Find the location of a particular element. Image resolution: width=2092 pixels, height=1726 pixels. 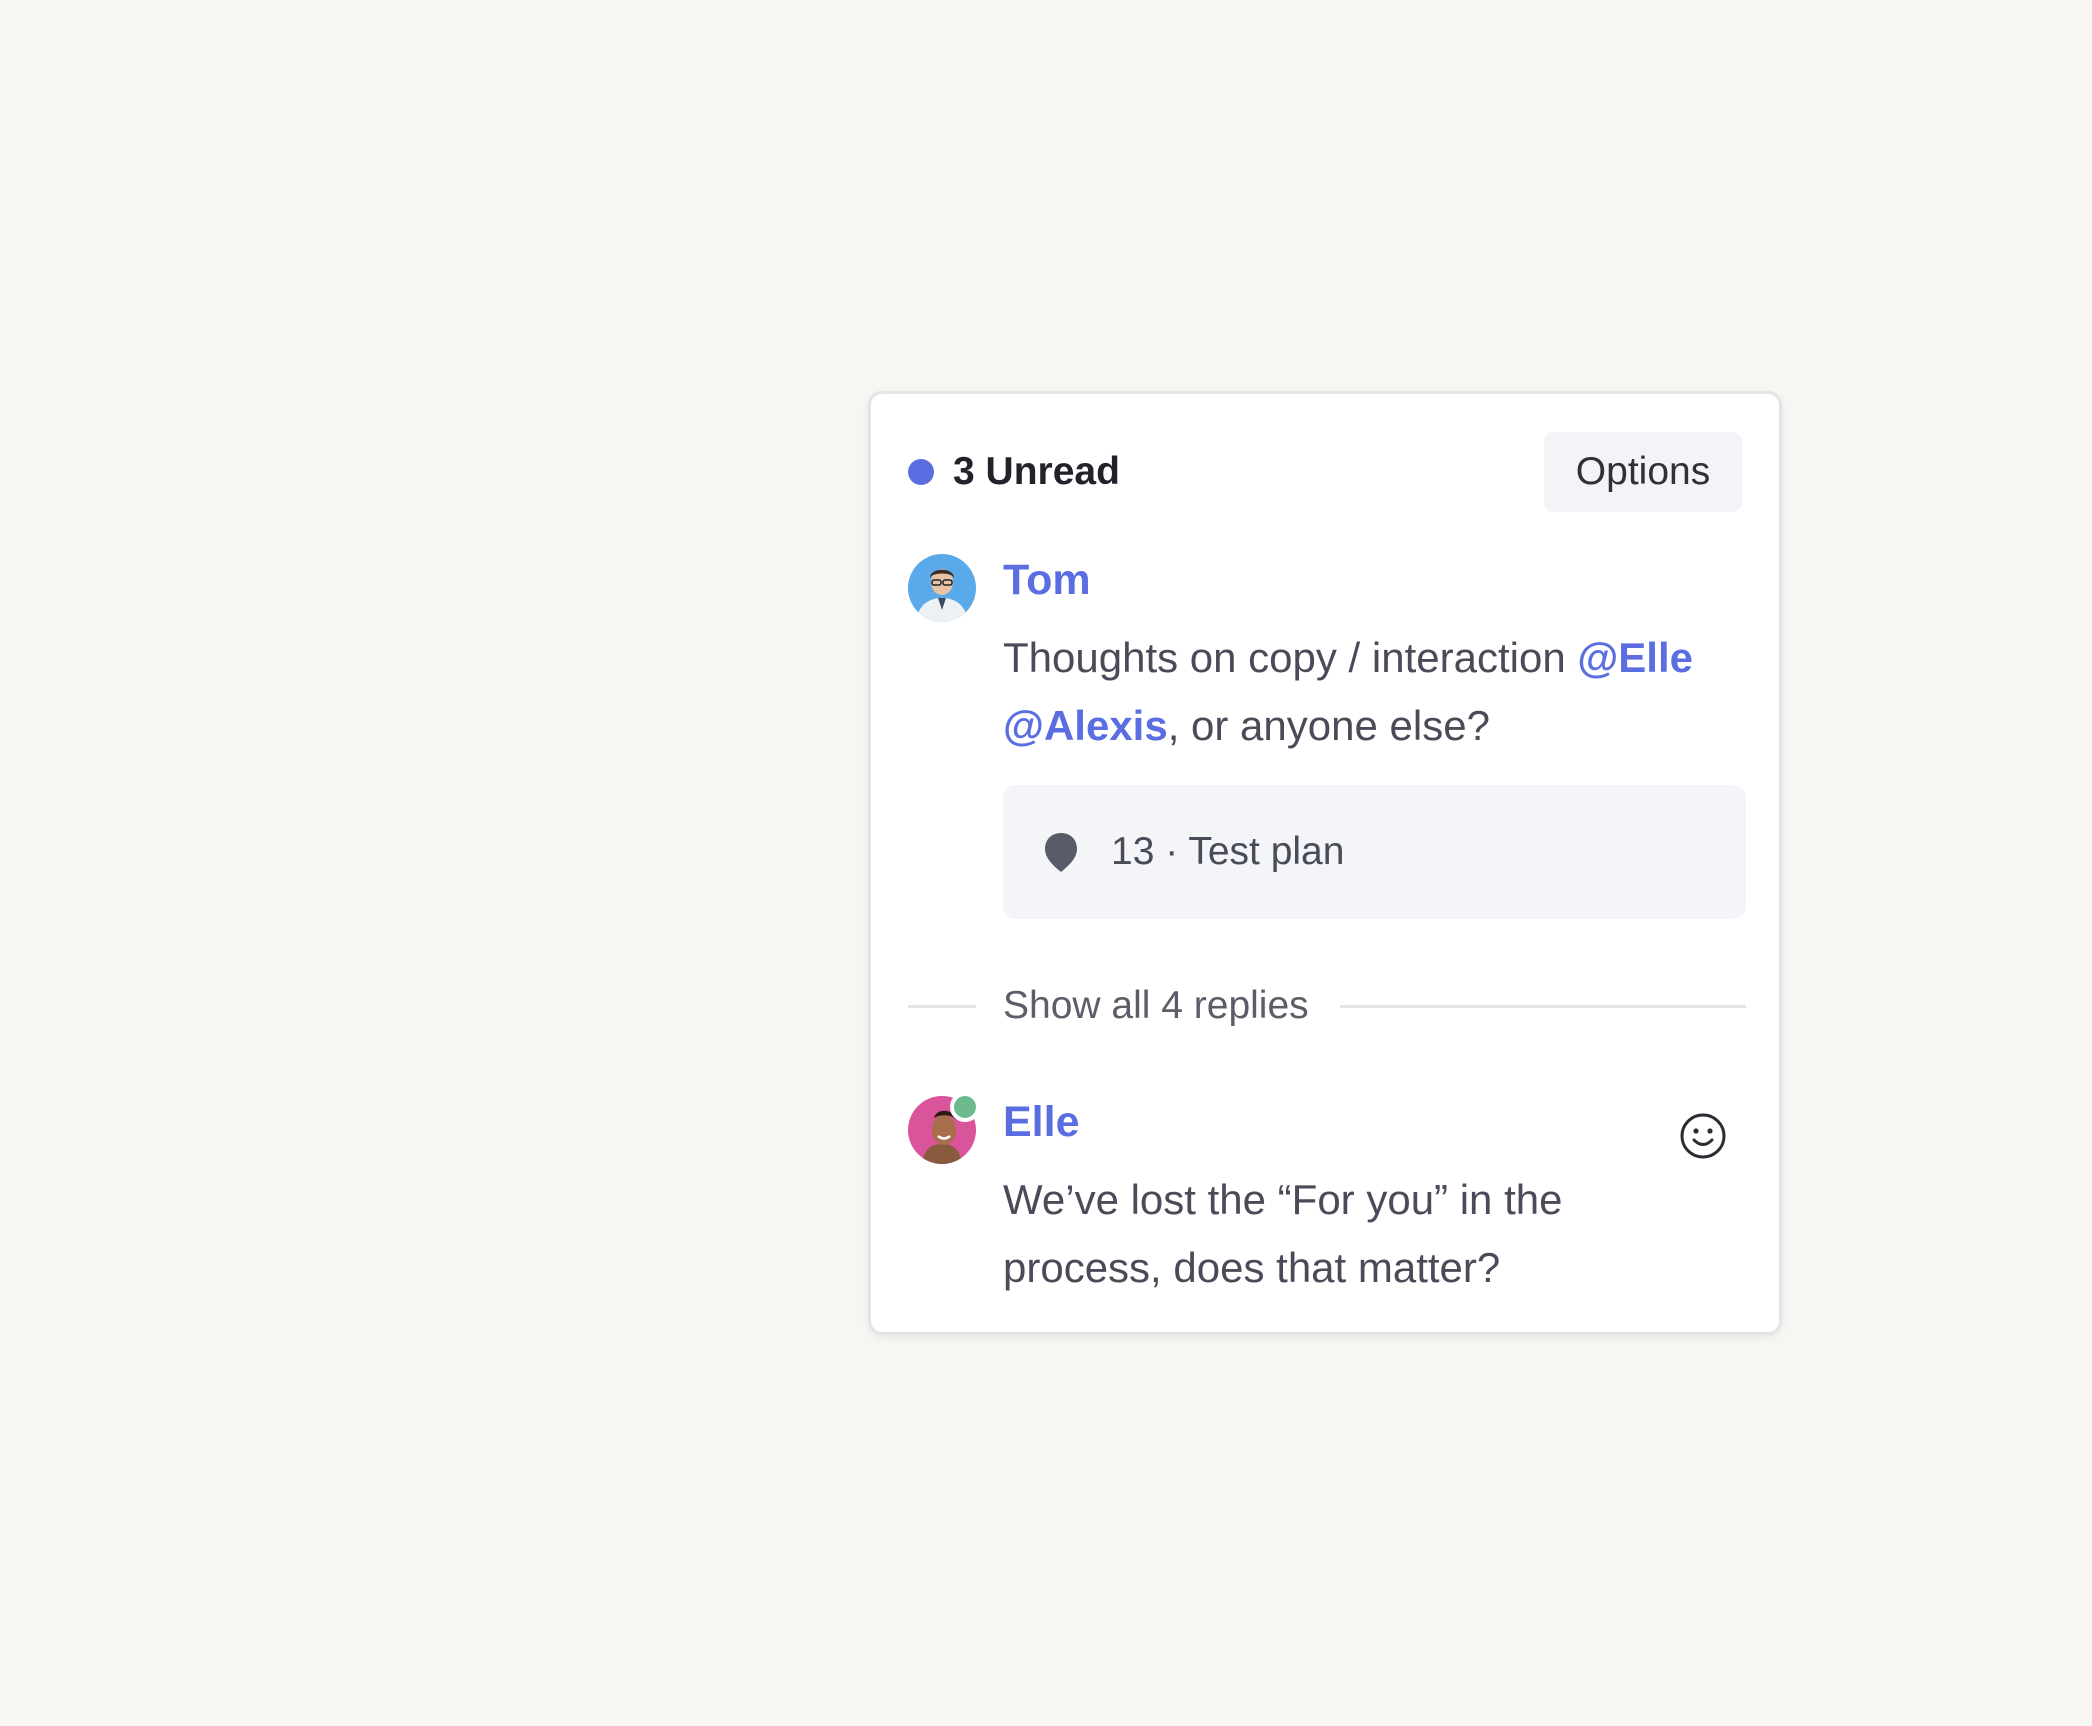

mention-elle: @Elle is located at coordinates (1635, 657).